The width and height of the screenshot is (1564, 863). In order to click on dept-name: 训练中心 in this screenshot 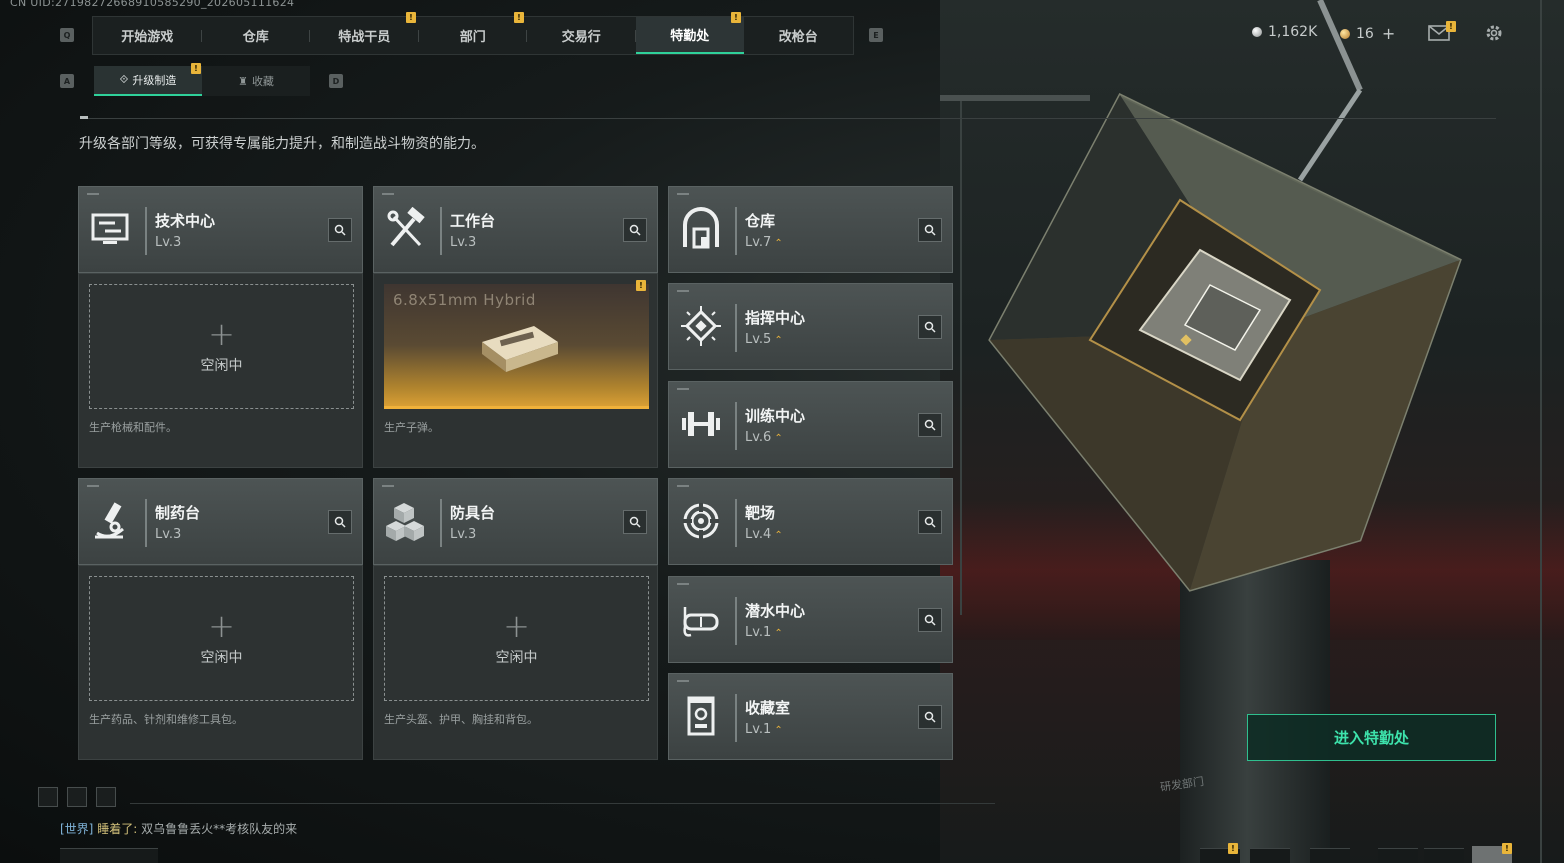, I will do `click(775, 416)`.